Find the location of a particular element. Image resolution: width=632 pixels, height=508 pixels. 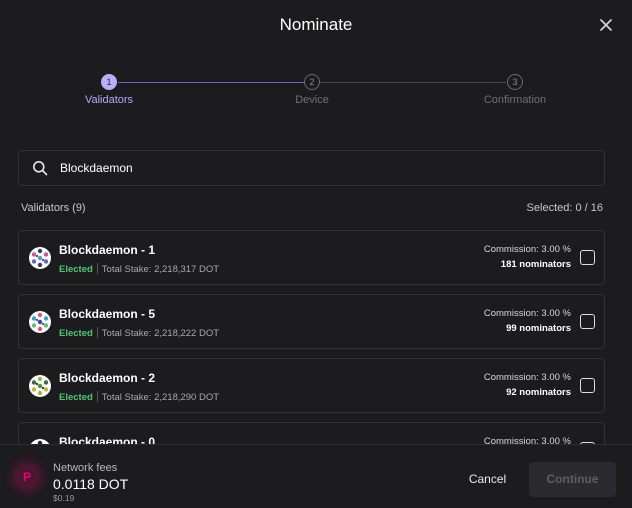

validator-name: Blockdaemon - 2 is located at coordinates (107, 378).